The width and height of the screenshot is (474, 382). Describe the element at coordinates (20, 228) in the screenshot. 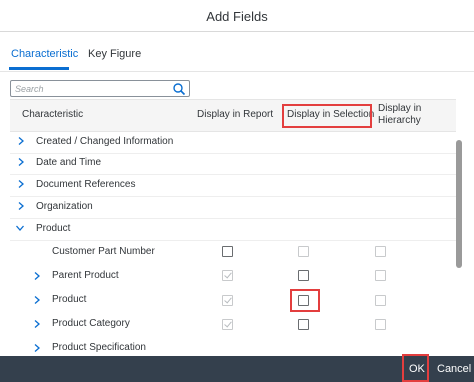

I see `chevron-down-icon` at that location.